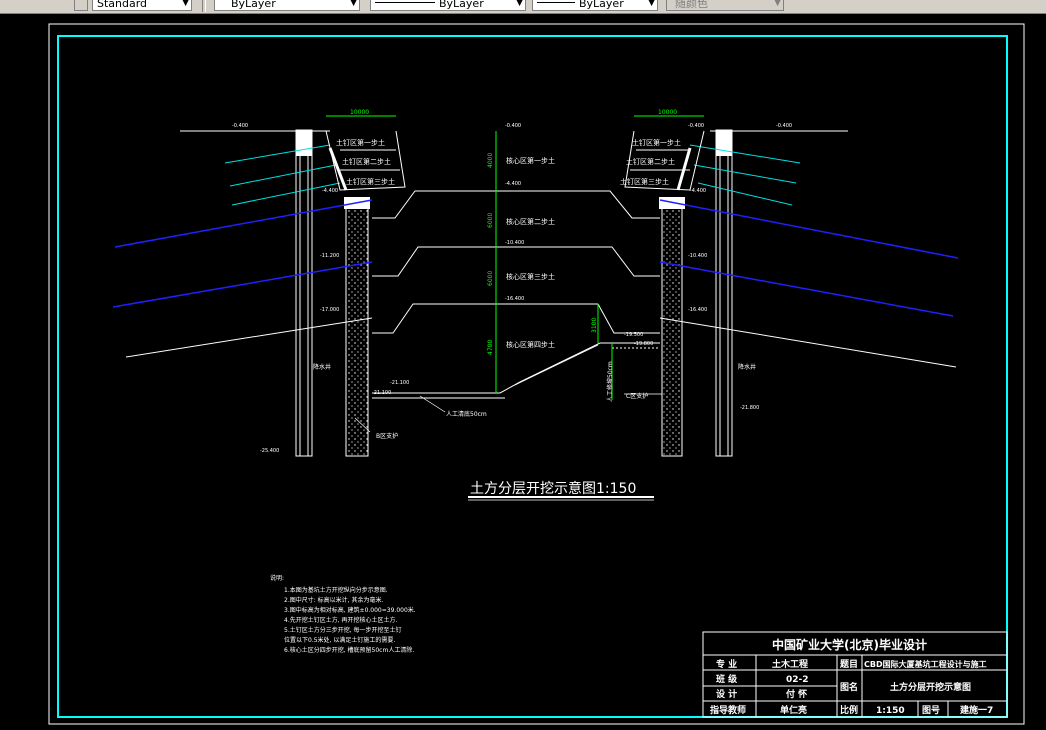 The width and height of the screenshot is (1046, 730). What do you see at coordinates (848, 664) in the screenshot?
I see `tb-topic-label: 题目` at bounding box center [848, 664].